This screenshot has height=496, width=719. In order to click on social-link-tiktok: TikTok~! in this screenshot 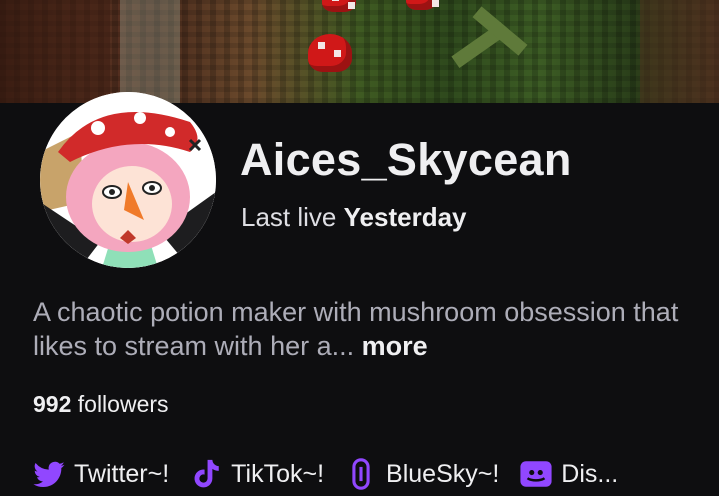, I will do `click(256, 474)`.